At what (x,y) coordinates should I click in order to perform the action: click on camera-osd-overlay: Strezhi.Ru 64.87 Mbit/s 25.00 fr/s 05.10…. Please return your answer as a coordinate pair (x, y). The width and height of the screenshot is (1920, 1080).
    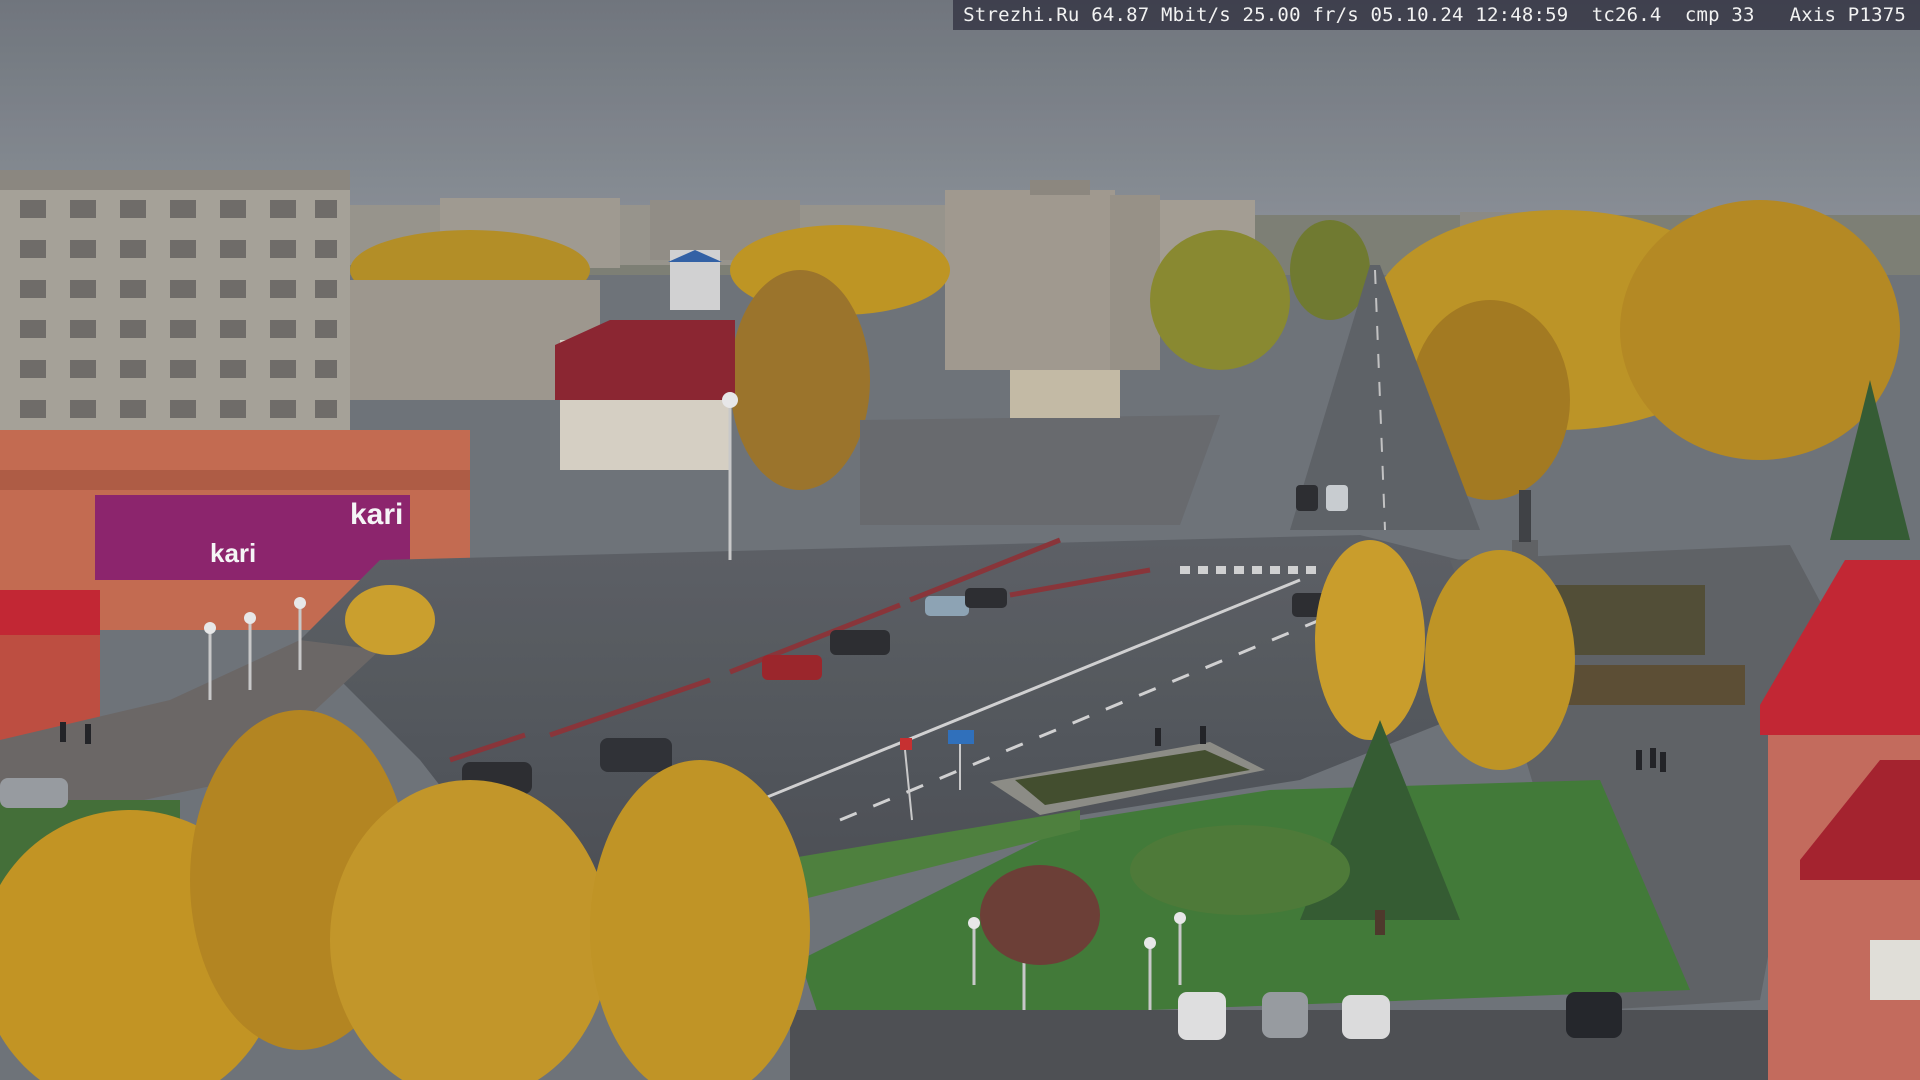
    Looking at the image, I should click on (1436, 15).